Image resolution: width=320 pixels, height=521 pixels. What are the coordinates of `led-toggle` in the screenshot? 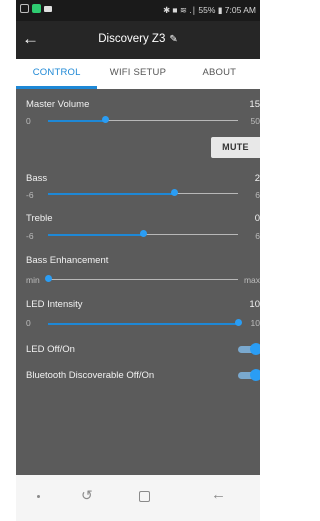 It's located at (249, 349).